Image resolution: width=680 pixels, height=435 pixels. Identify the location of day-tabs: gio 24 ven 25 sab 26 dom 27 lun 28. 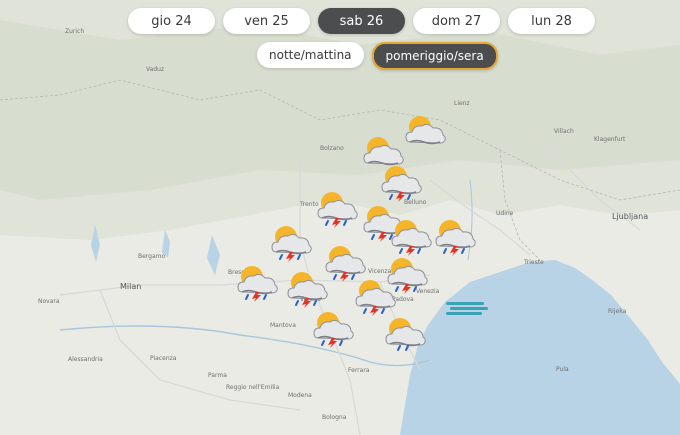
(361, 21).